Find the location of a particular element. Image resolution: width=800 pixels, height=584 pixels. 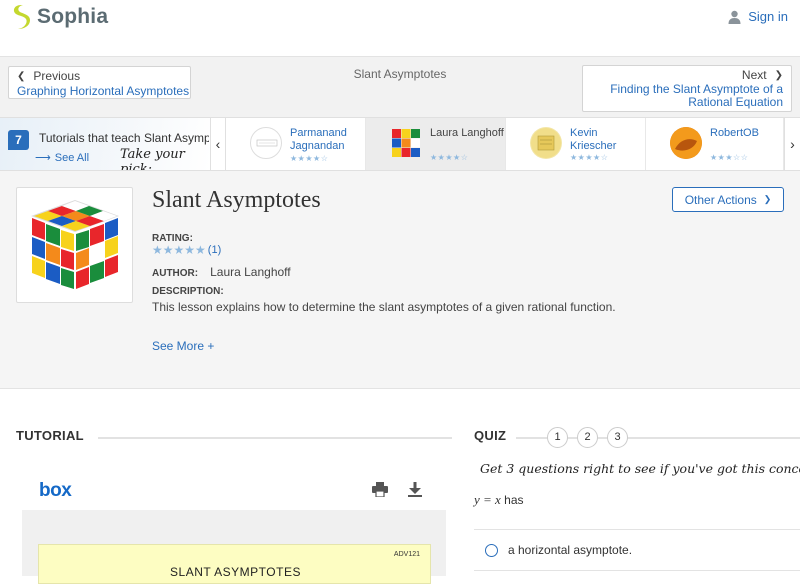

lesson-rating: ★★★★★ (1) is located at coordinates (186, 250).